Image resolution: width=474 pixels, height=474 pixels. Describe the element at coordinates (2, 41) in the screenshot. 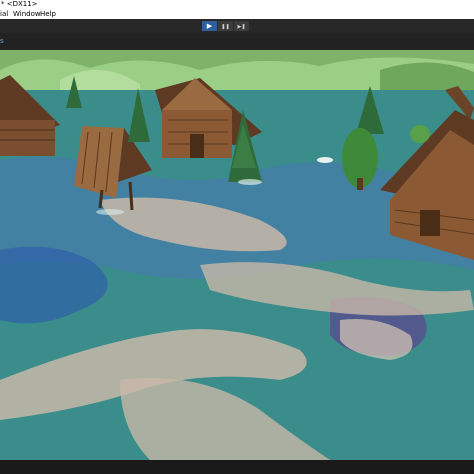

I see `game-view-tab: s` at that location.